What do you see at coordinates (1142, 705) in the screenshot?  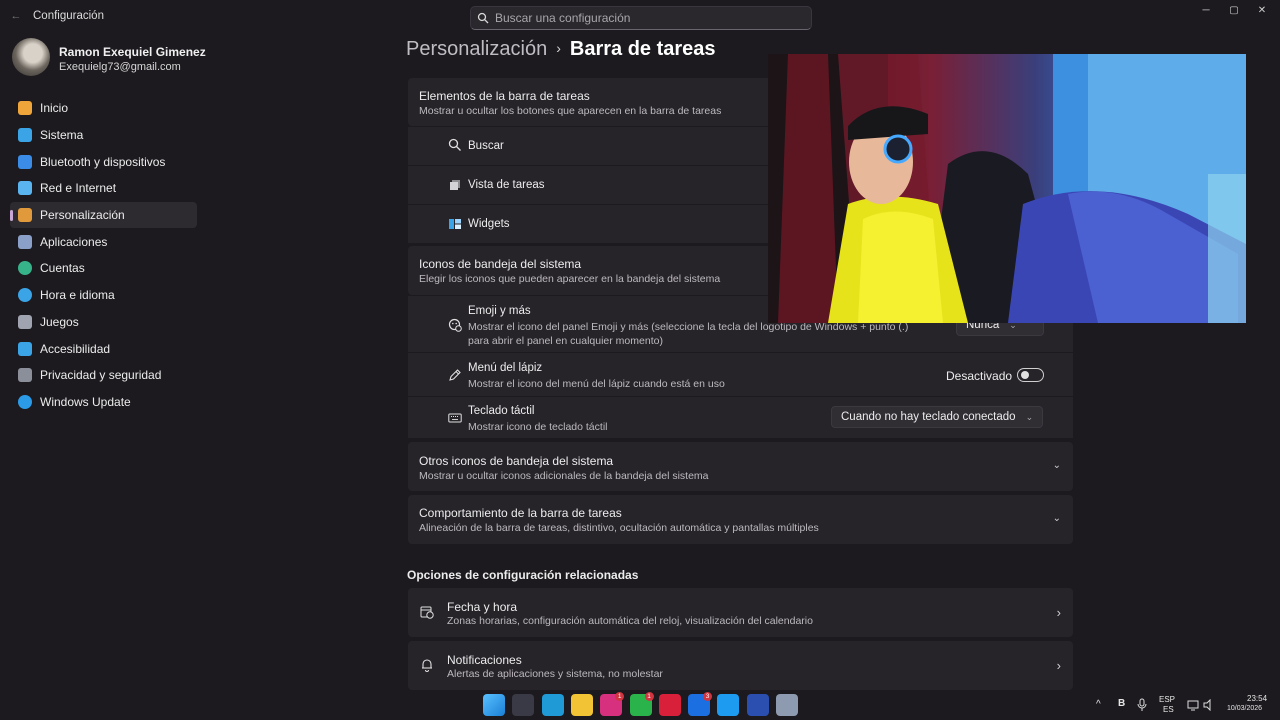 I see `microphone-icon` at bounding box center [1142, 705].